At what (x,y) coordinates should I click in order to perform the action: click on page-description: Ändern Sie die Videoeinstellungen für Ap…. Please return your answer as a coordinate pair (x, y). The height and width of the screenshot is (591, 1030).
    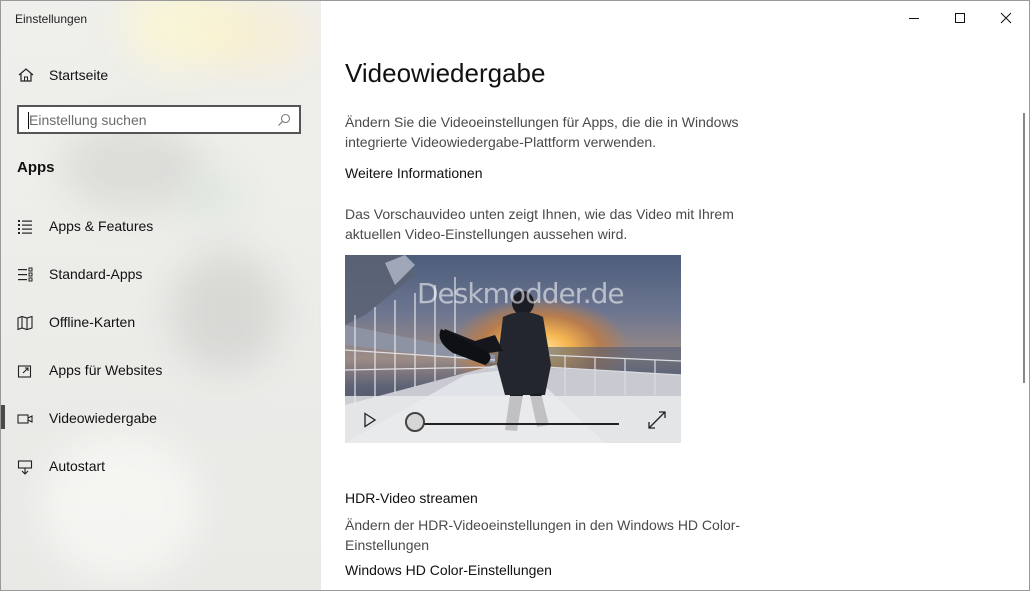
    Looking at the image, I should click on (542, 132).